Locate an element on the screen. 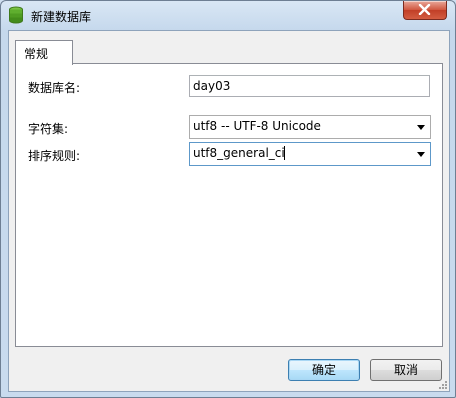  resize-grip-icon is located at coordinates (442, 384).